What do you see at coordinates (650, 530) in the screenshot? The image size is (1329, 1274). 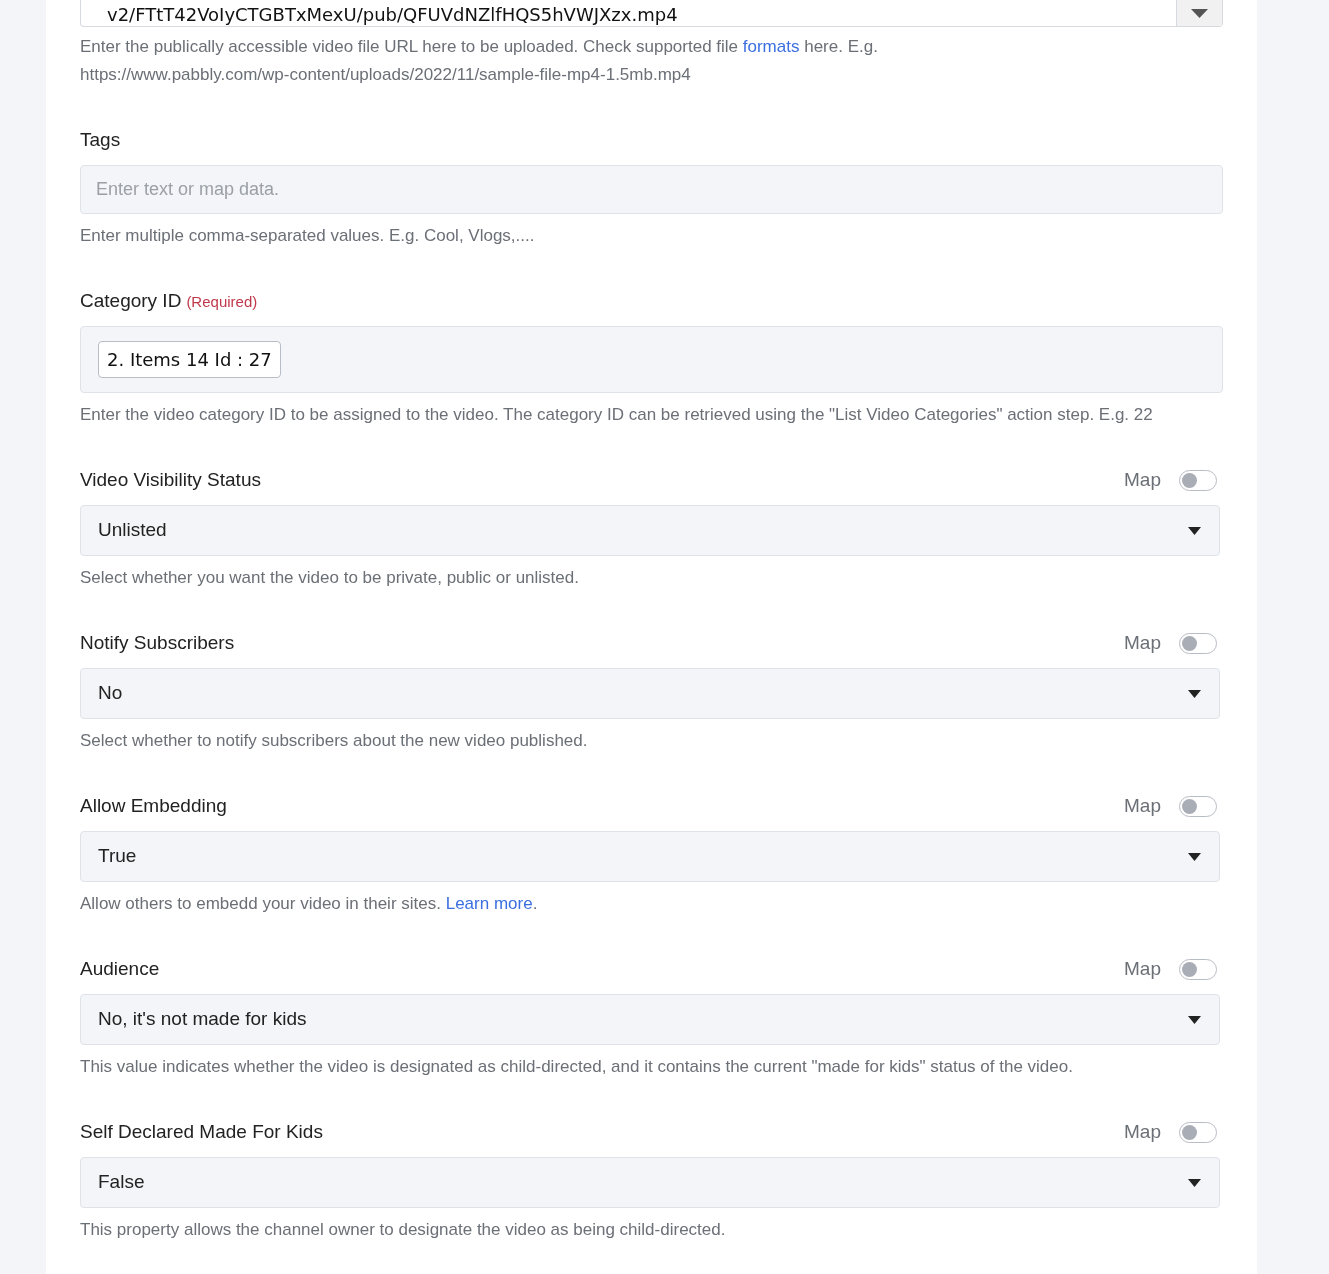 I see `select-dropdown: Unlisted` at bounding box center [650, 530].